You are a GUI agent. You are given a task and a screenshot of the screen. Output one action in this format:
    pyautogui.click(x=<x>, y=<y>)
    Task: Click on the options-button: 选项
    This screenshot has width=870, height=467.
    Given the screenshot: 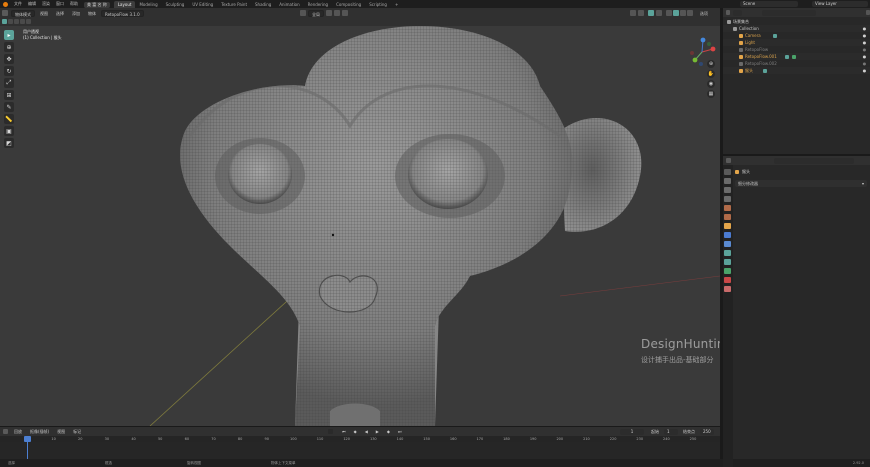 What is the action you would take?
    pyautogui.click(x=704, y=13)
    